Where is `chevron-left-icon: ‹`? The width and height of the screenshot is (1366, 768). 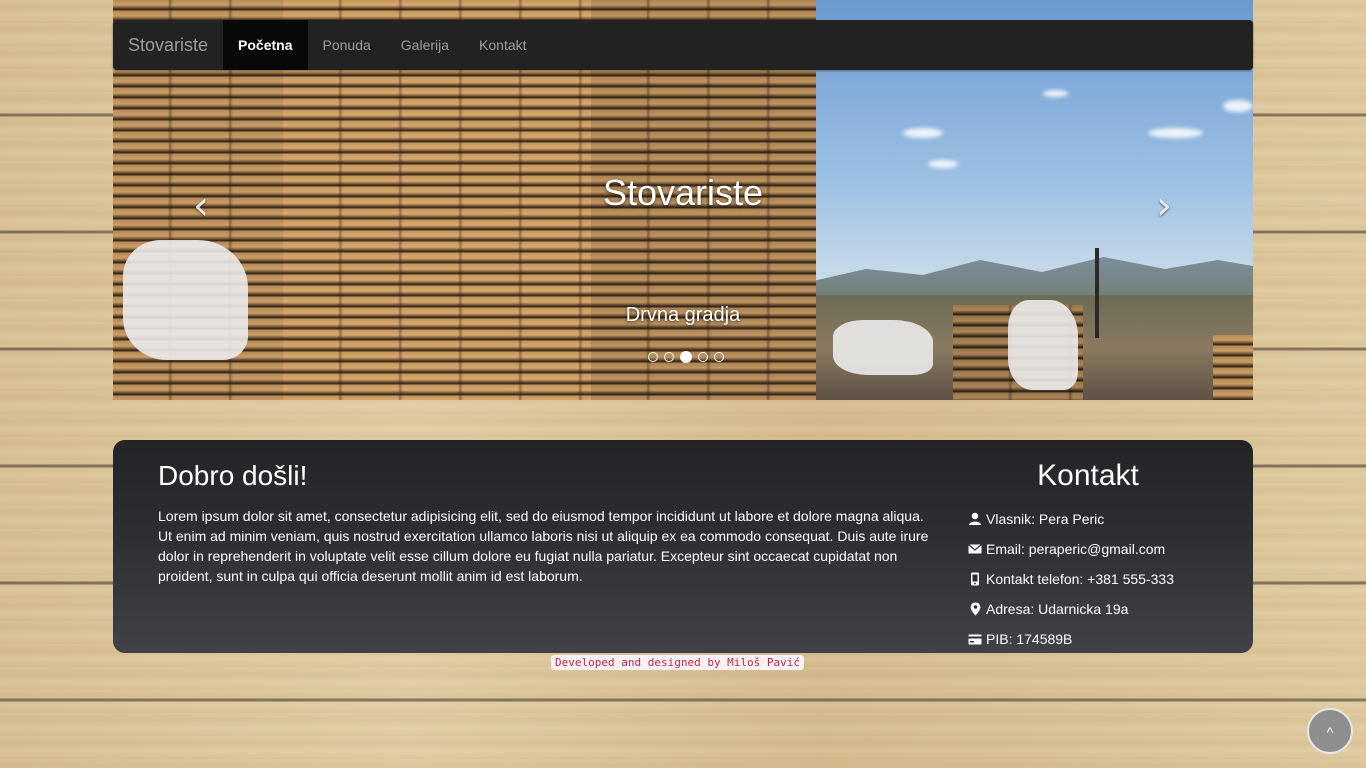 chevron-left-icon: ‹ is located at coordinates (201, 206).